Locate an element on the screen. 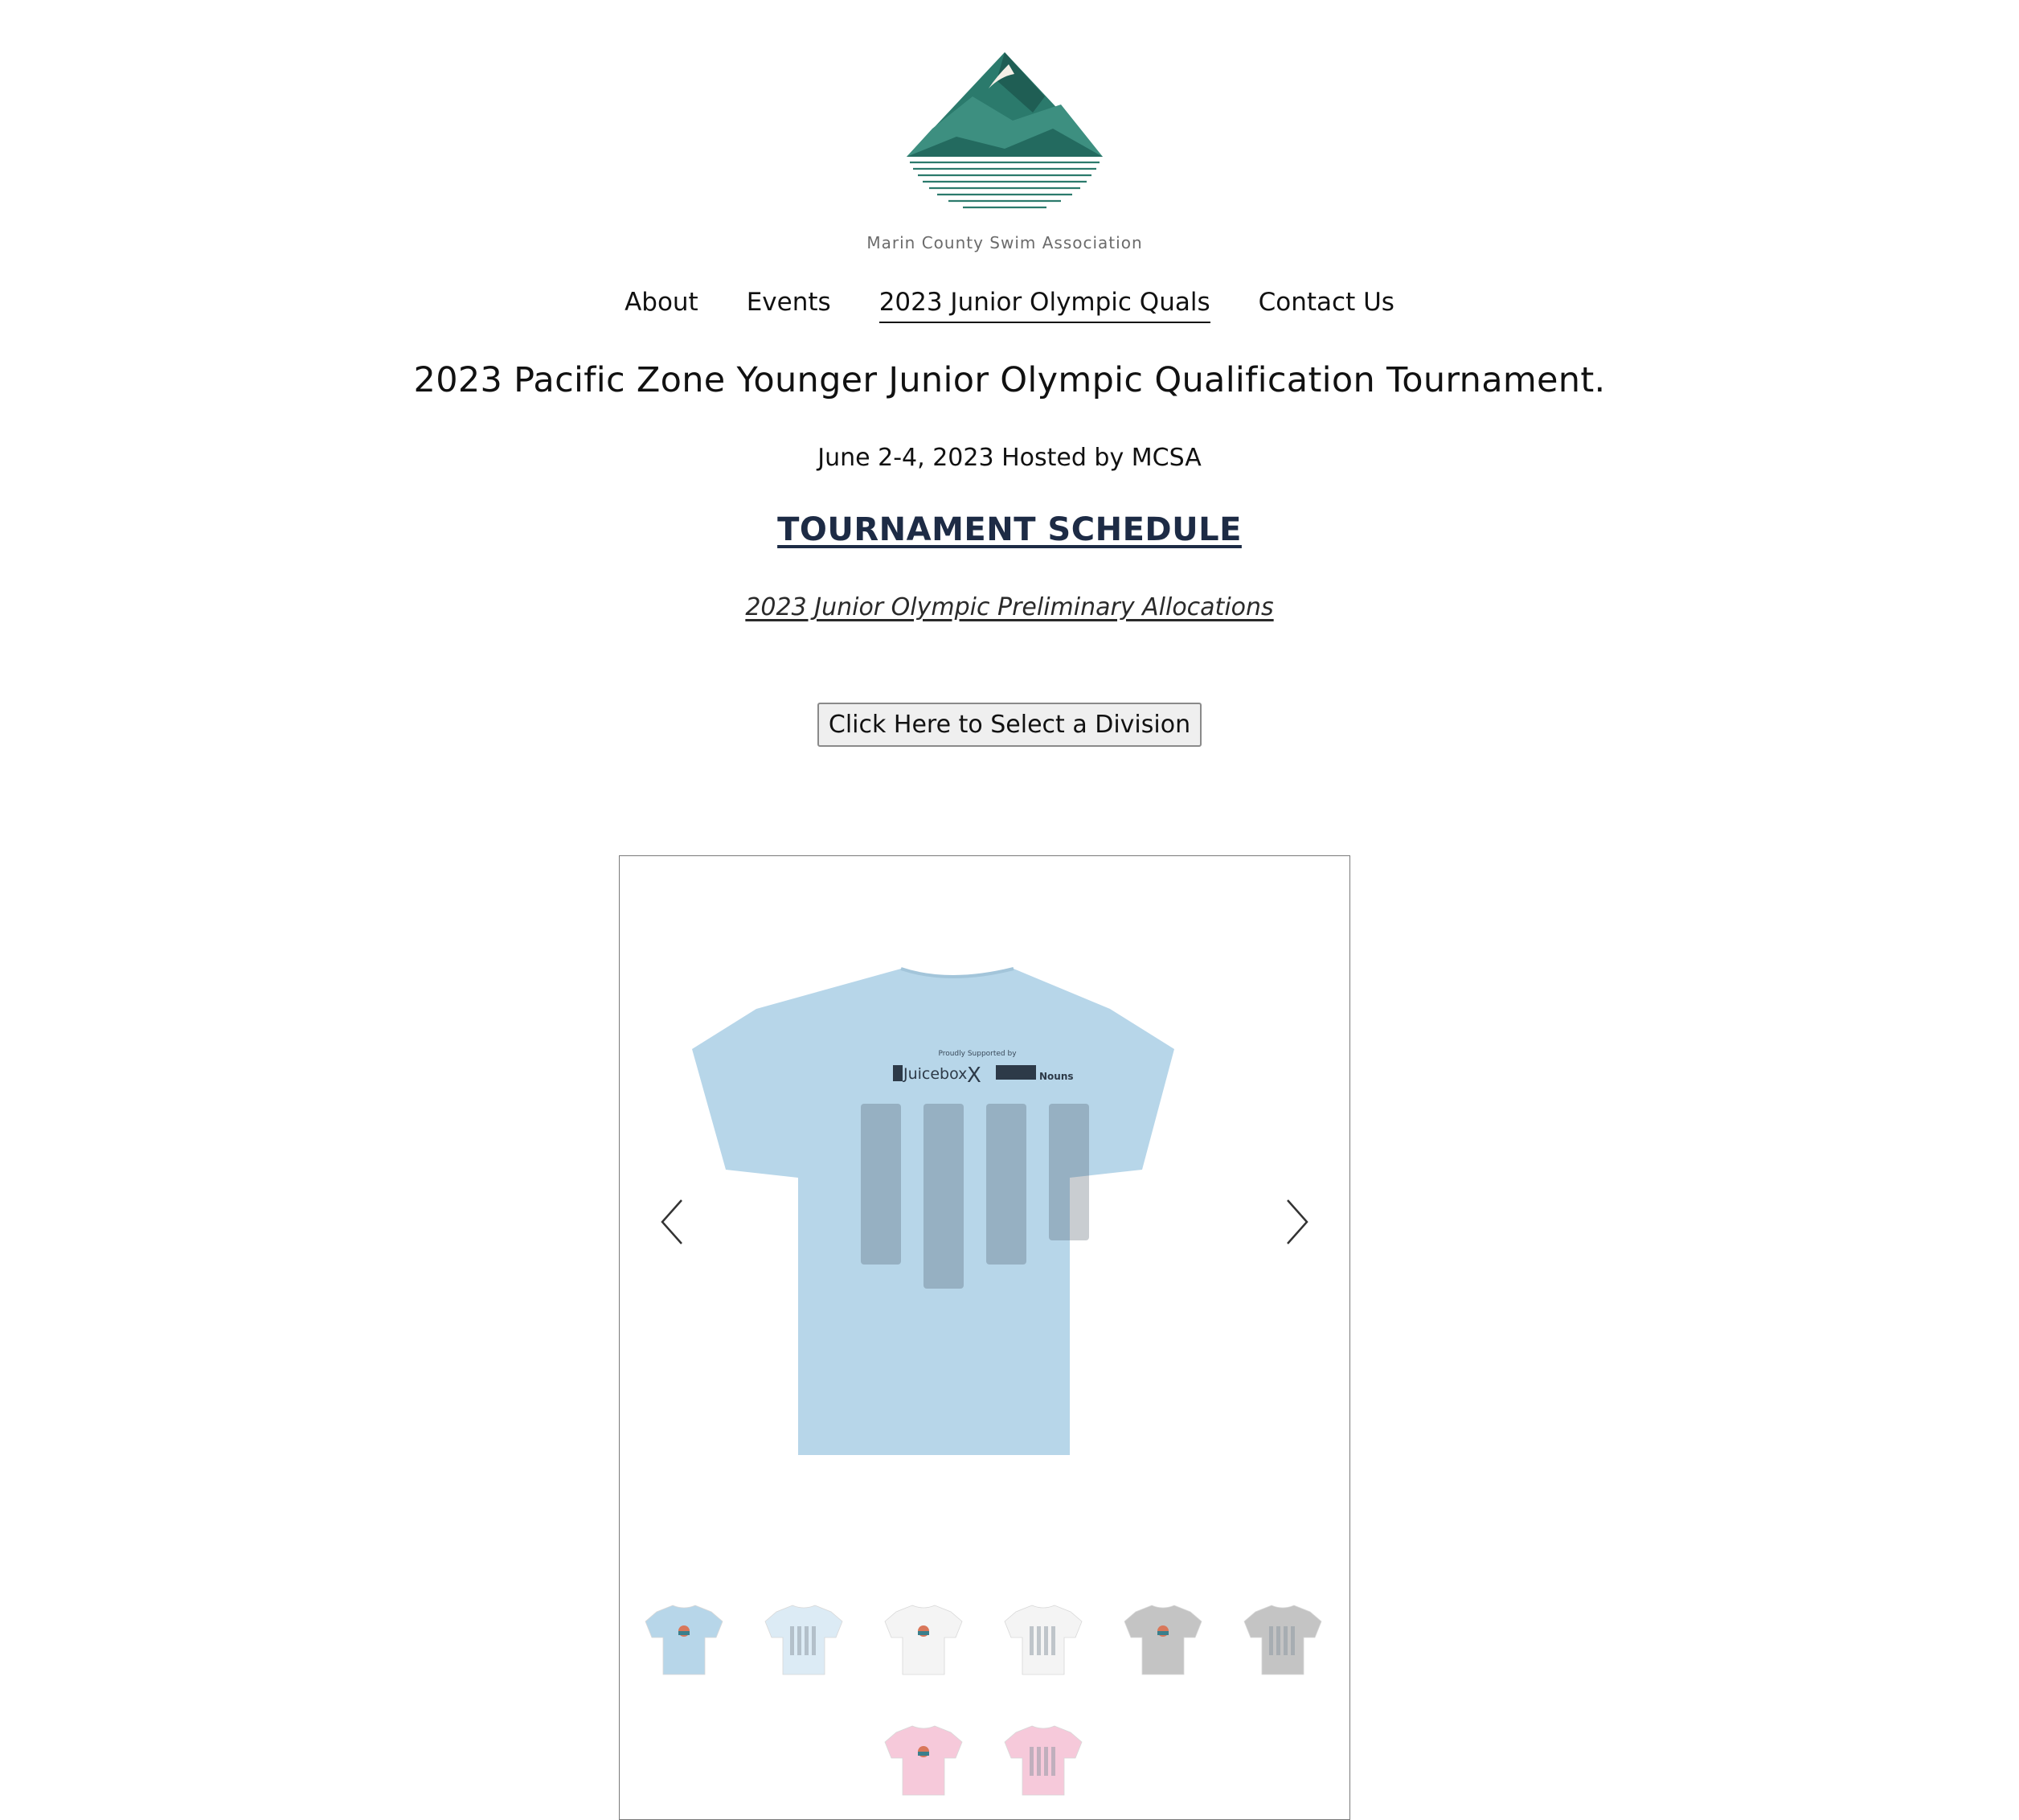  nav-junior-olympic-quals: 2023 Junior Olympic Quals is located at coordinates (1044, 305).